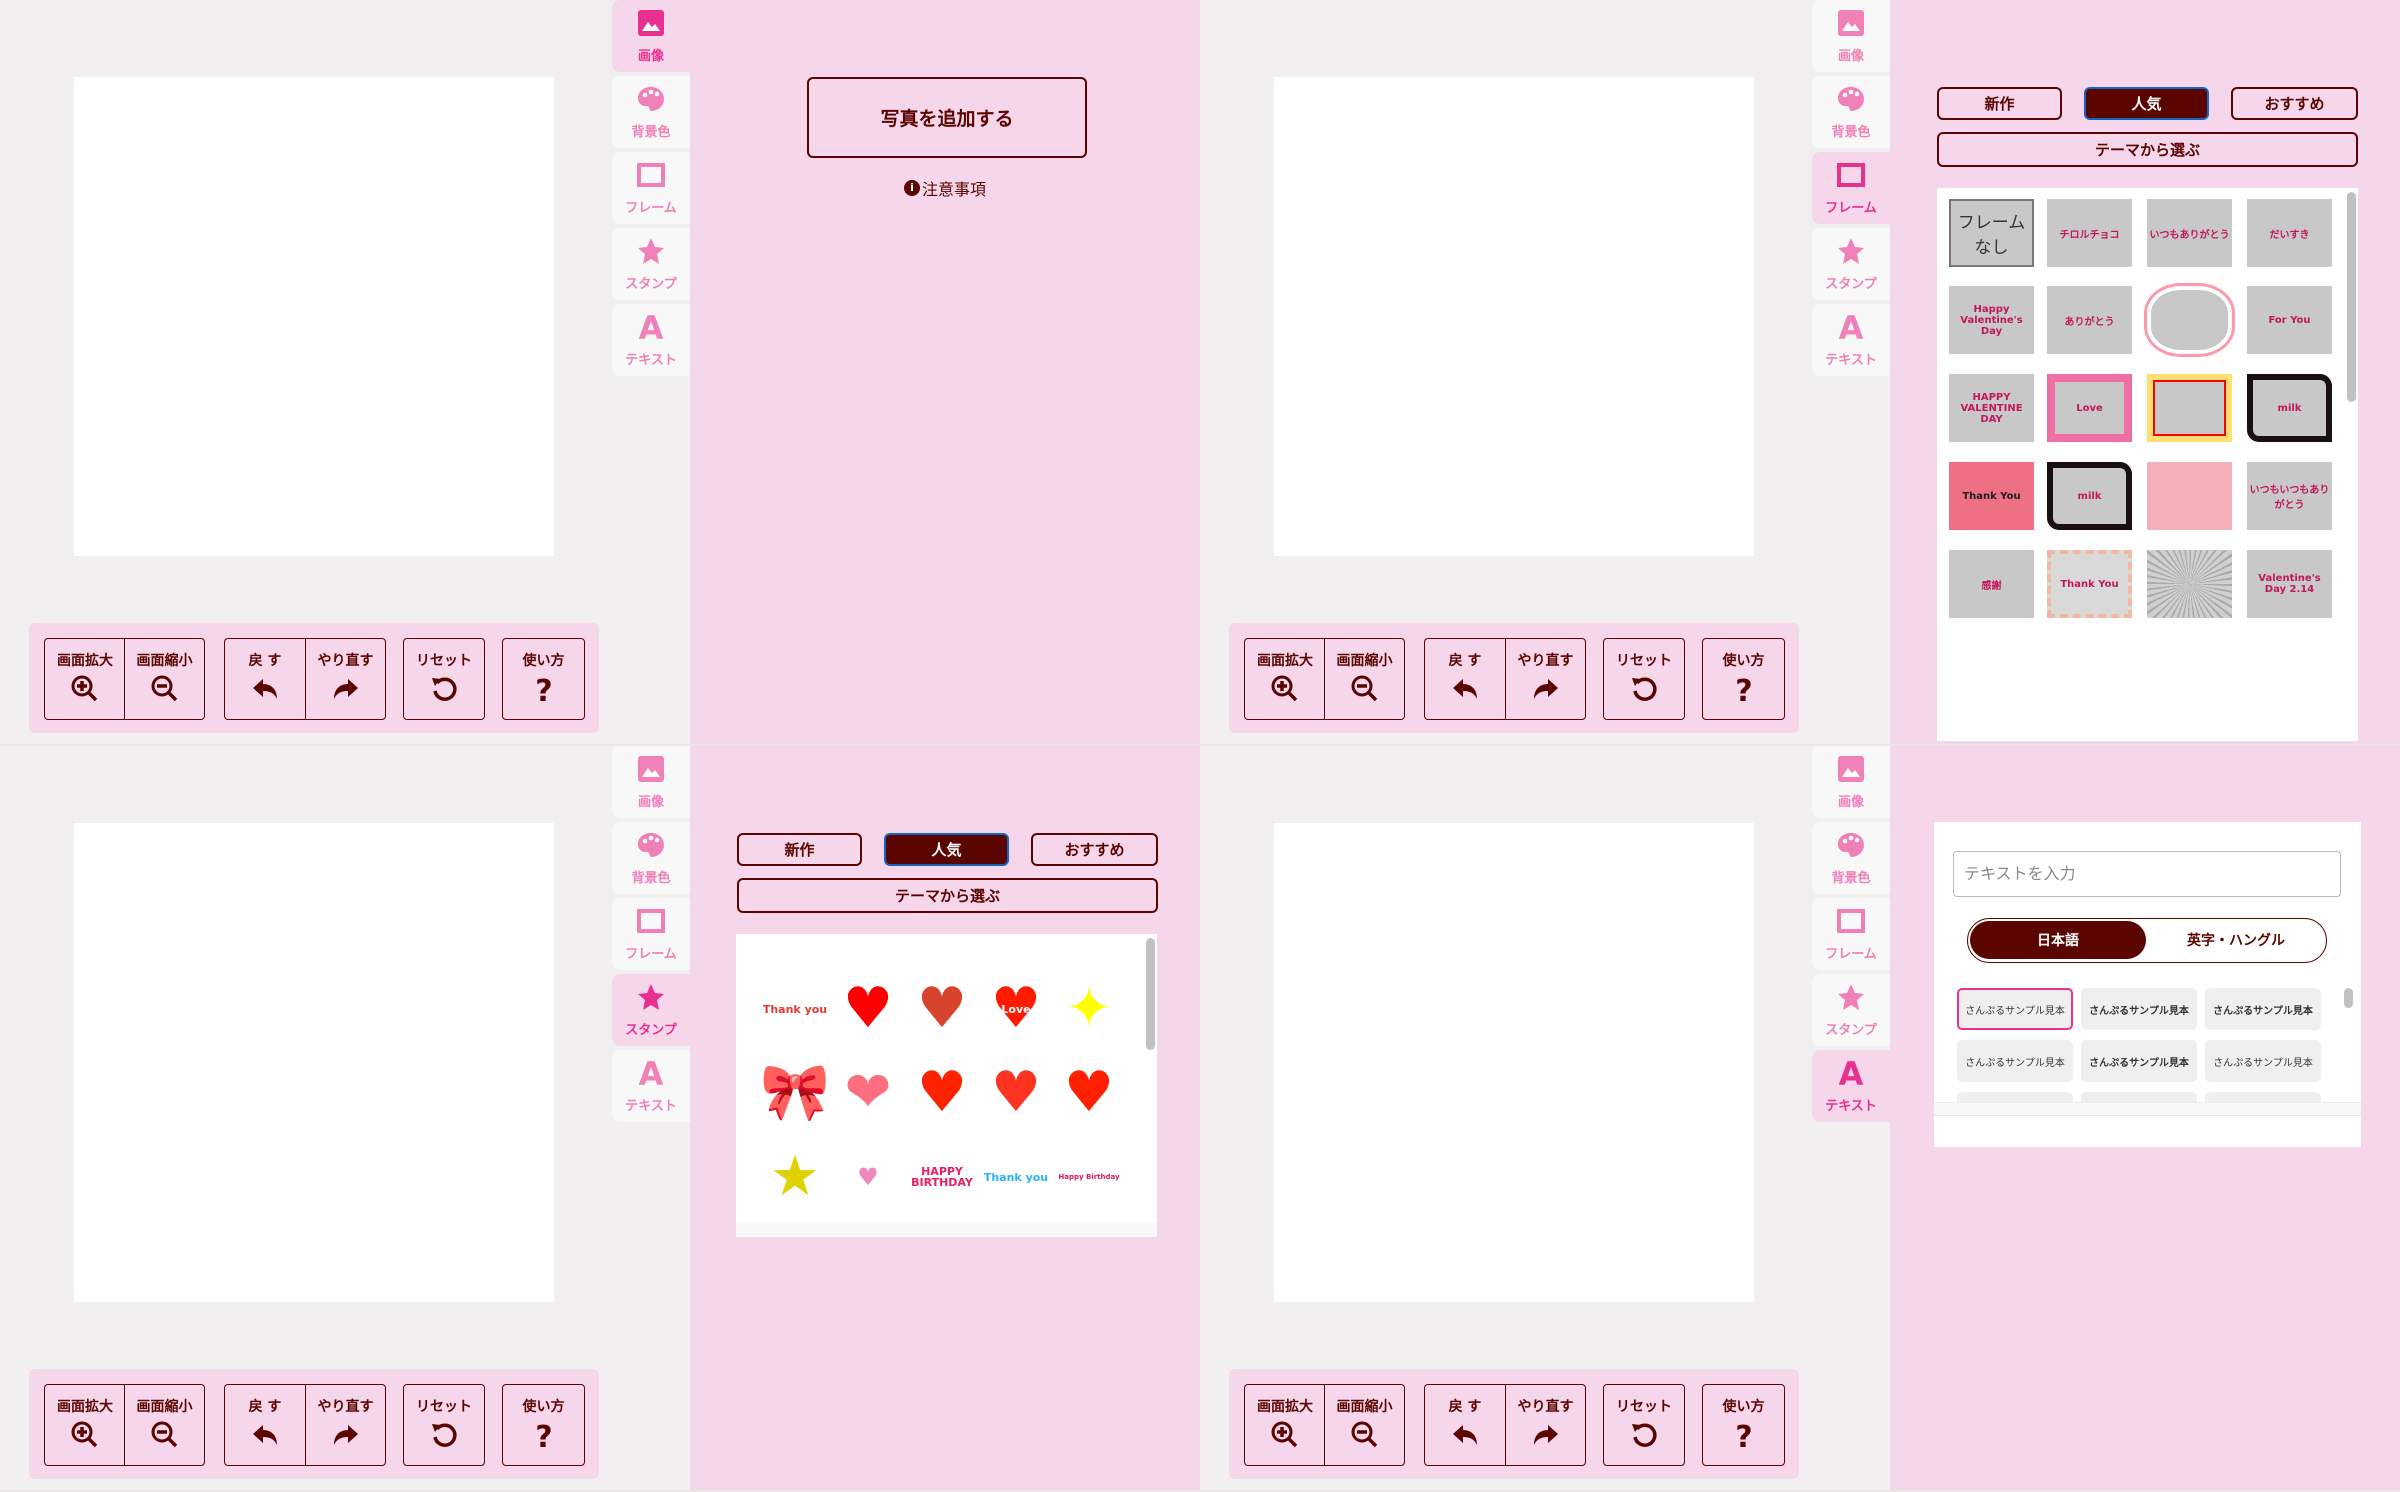 This screenshot has width=2400, height=1492. Describe the element at coordinates (795, 1177) in the screenshot. I see `stamp-item: ★` at that location.